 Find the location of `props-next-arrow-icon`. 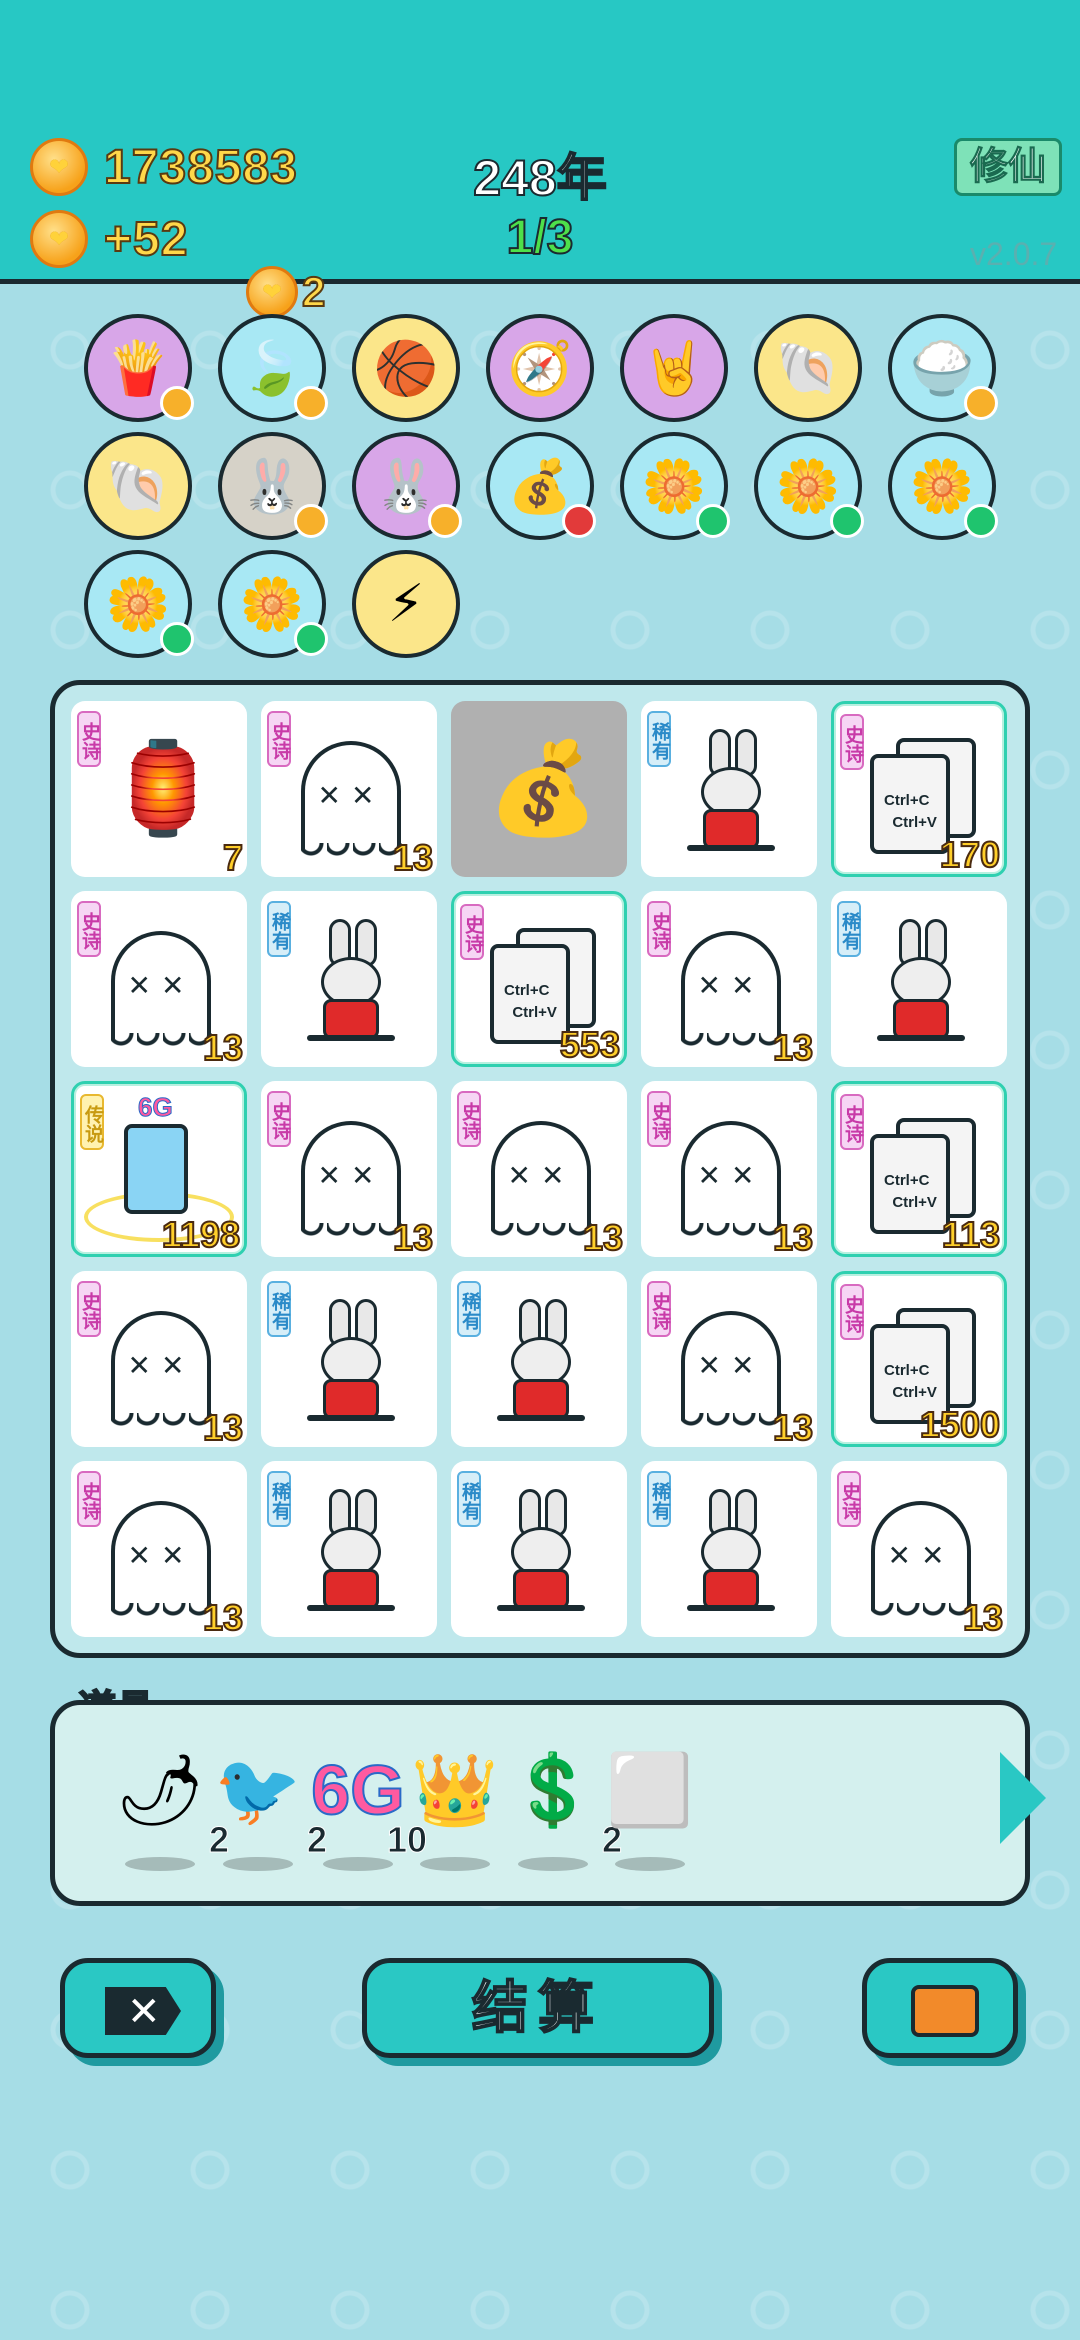

props-next-arrow-icon is located at coordinates (1023, 1798).